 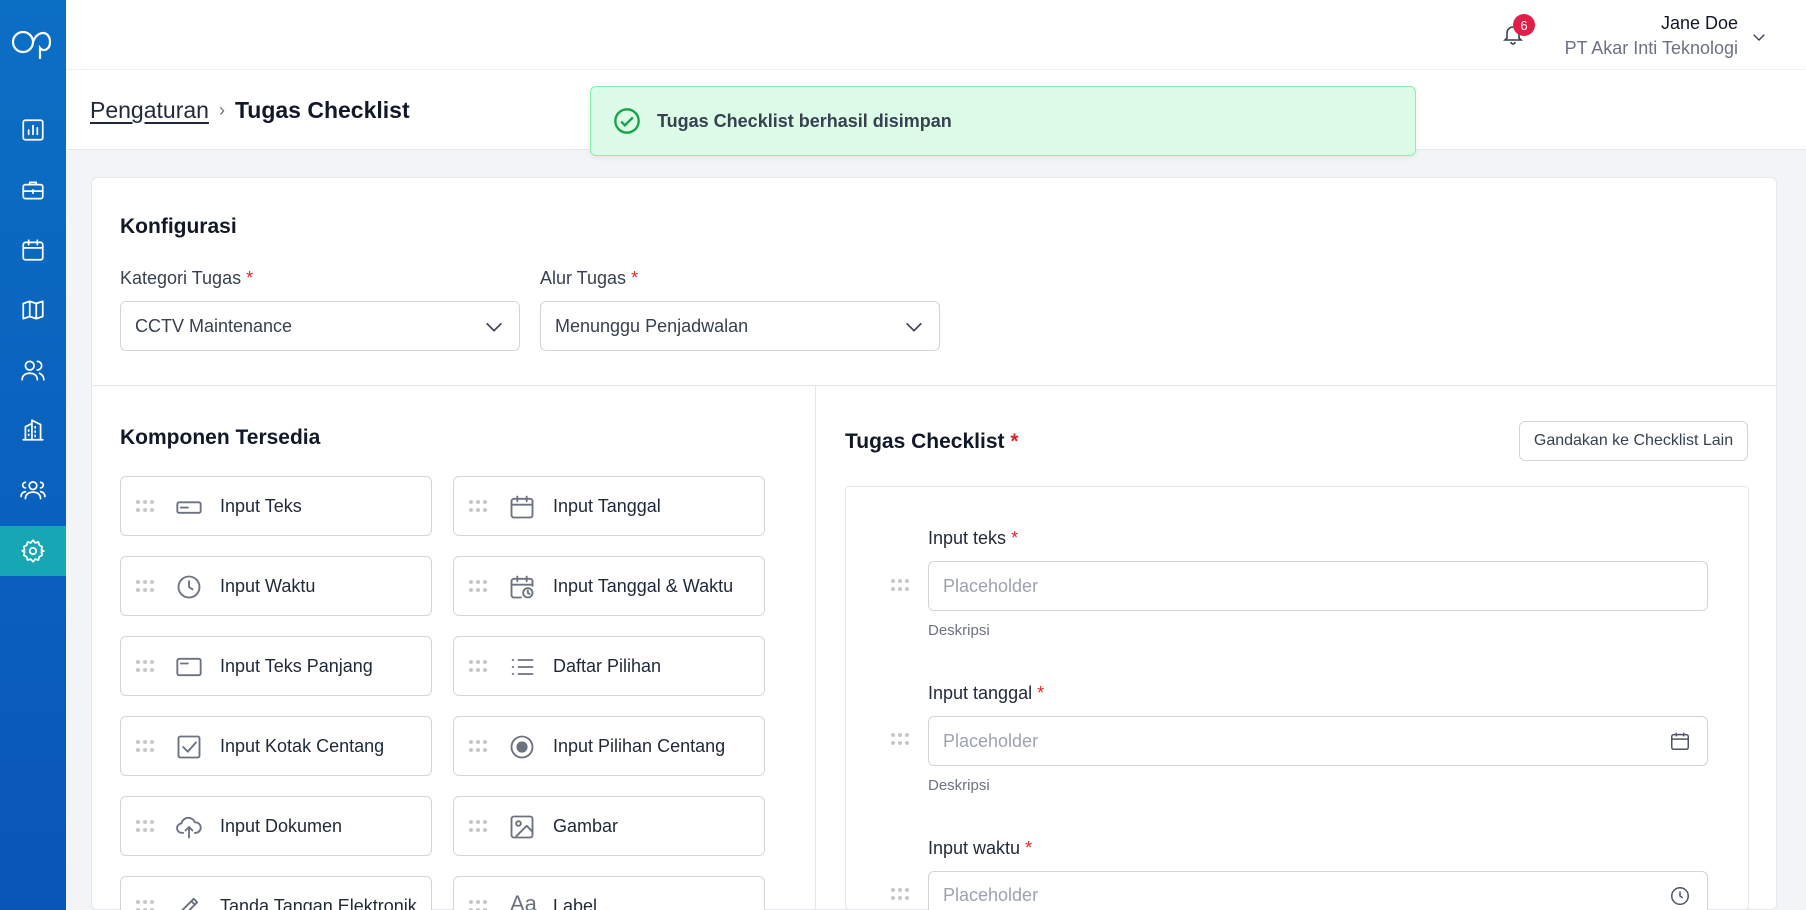 I want to click on map-icon, so click(x=33, y=310).